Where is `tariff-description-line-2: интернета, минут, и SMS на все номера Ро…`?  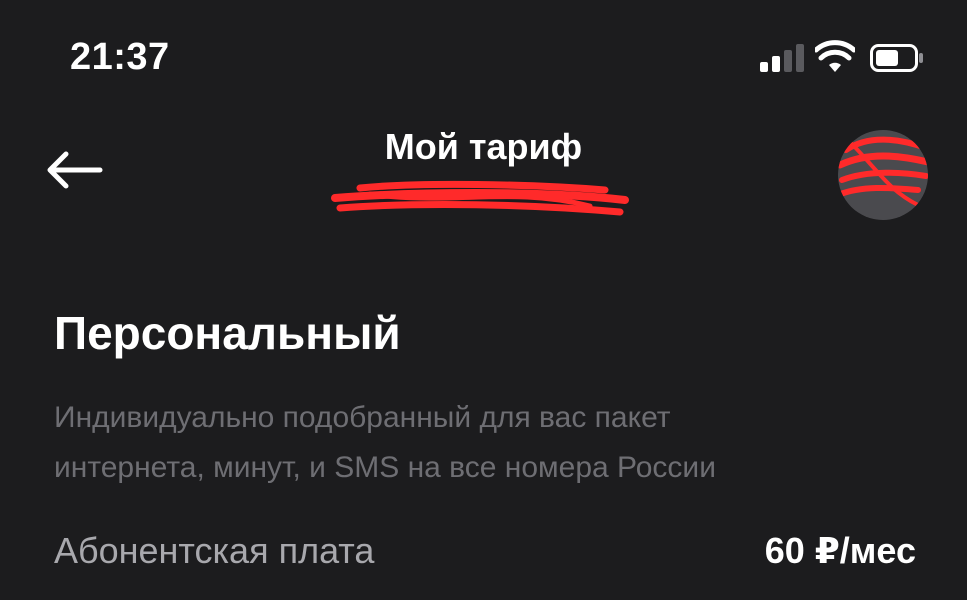
tariff-description-line-2: интернета, минут, и SMS на все номера Ро… is located at coordinates (385, 467).